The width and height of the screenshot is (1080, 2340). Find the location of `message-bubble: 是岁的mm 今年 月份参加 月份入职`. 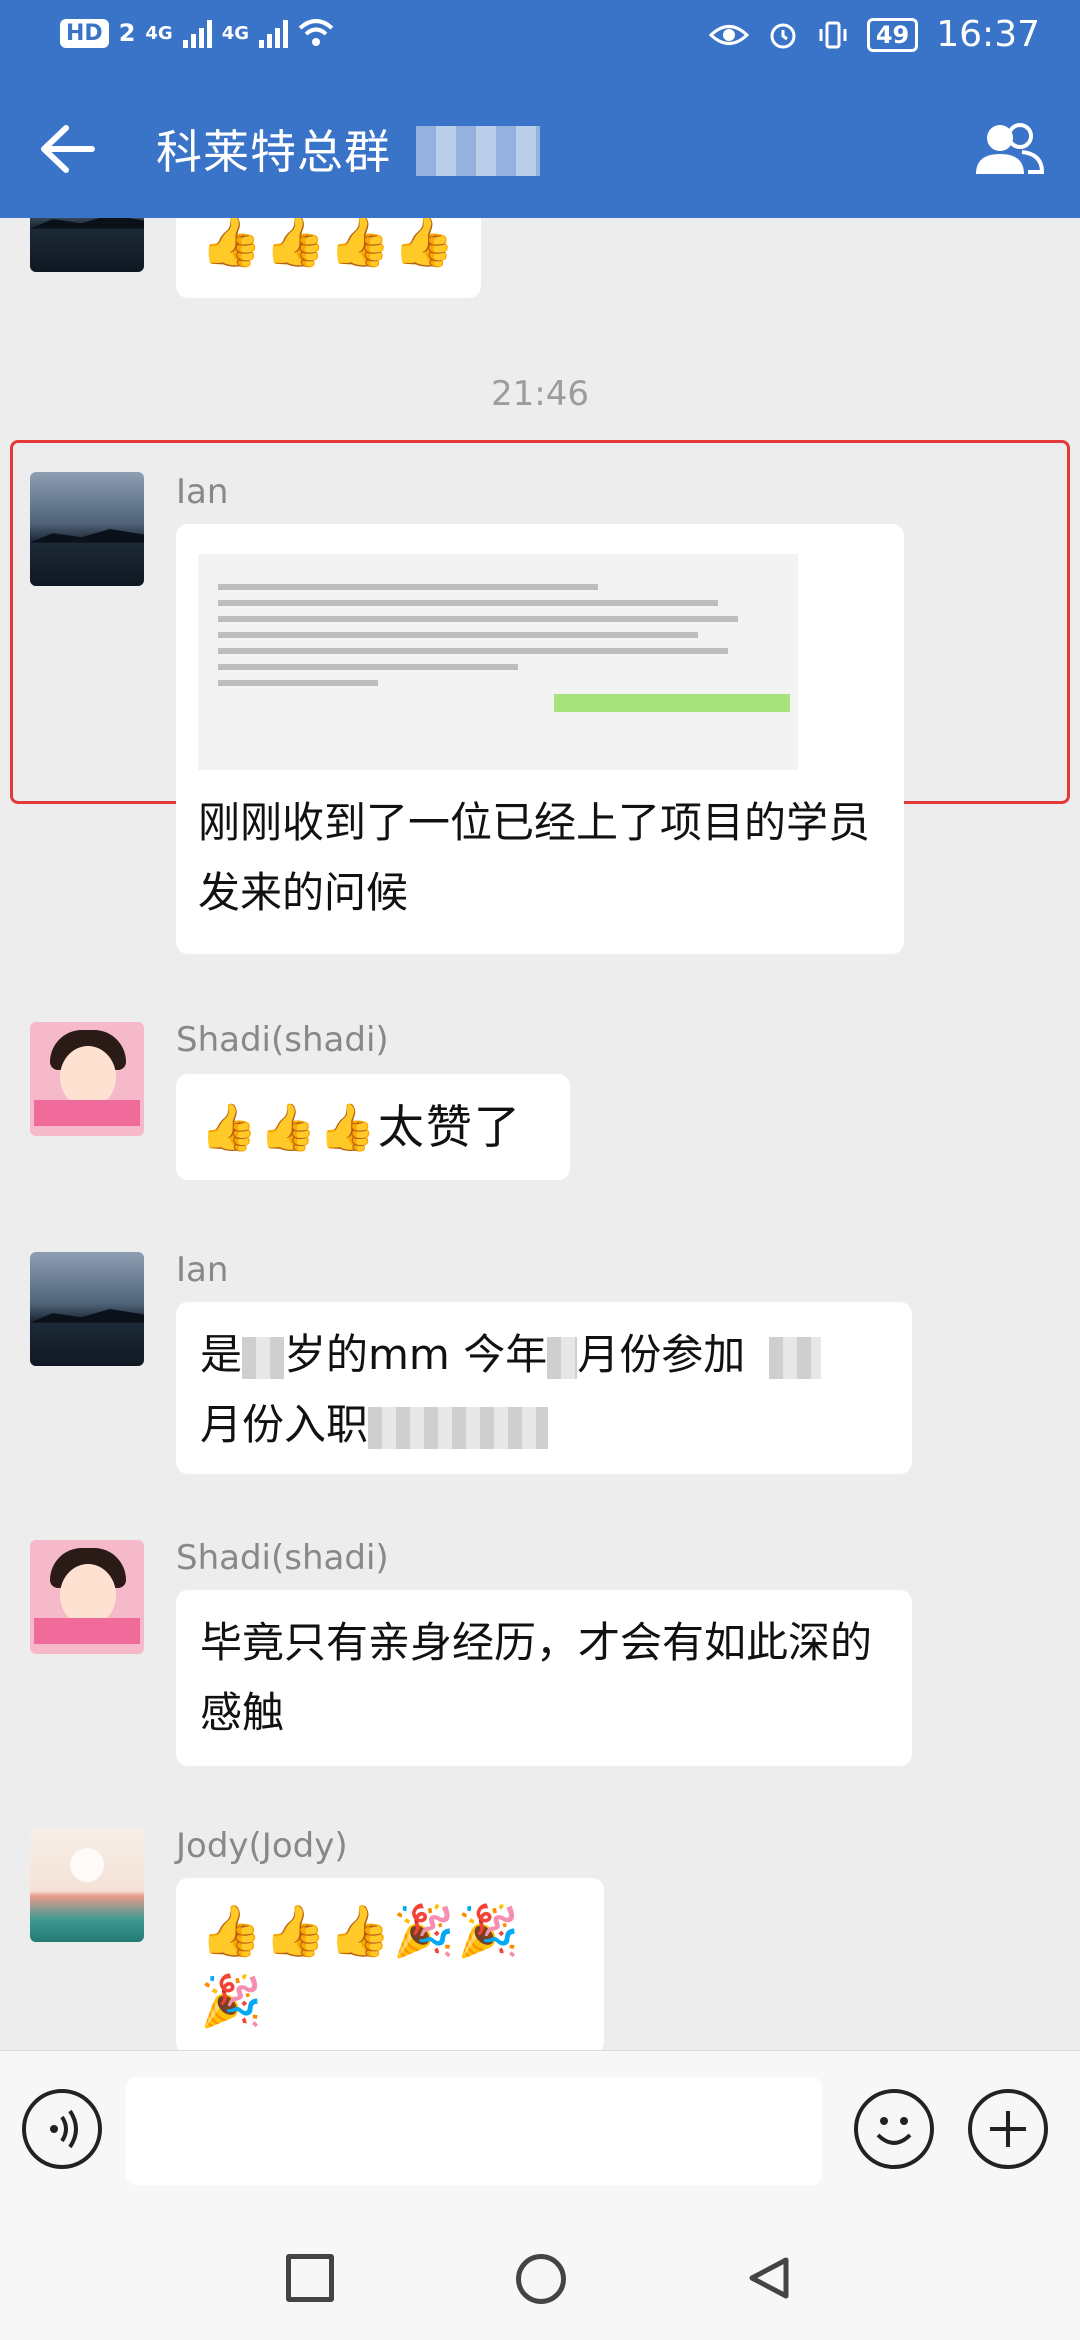

message-bubble: 是岁的mm 今年 月份参加 月份入职 is located at coordinates (544, 1388).